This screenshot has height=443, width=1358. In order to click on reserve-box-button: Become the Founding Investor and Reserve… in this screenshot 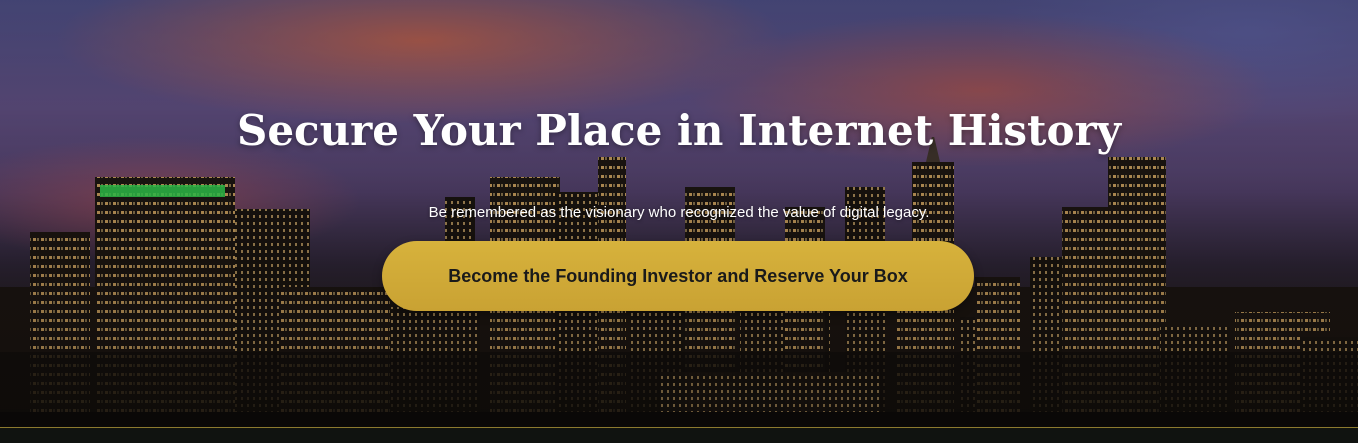, I will do `click(678, 276)`.